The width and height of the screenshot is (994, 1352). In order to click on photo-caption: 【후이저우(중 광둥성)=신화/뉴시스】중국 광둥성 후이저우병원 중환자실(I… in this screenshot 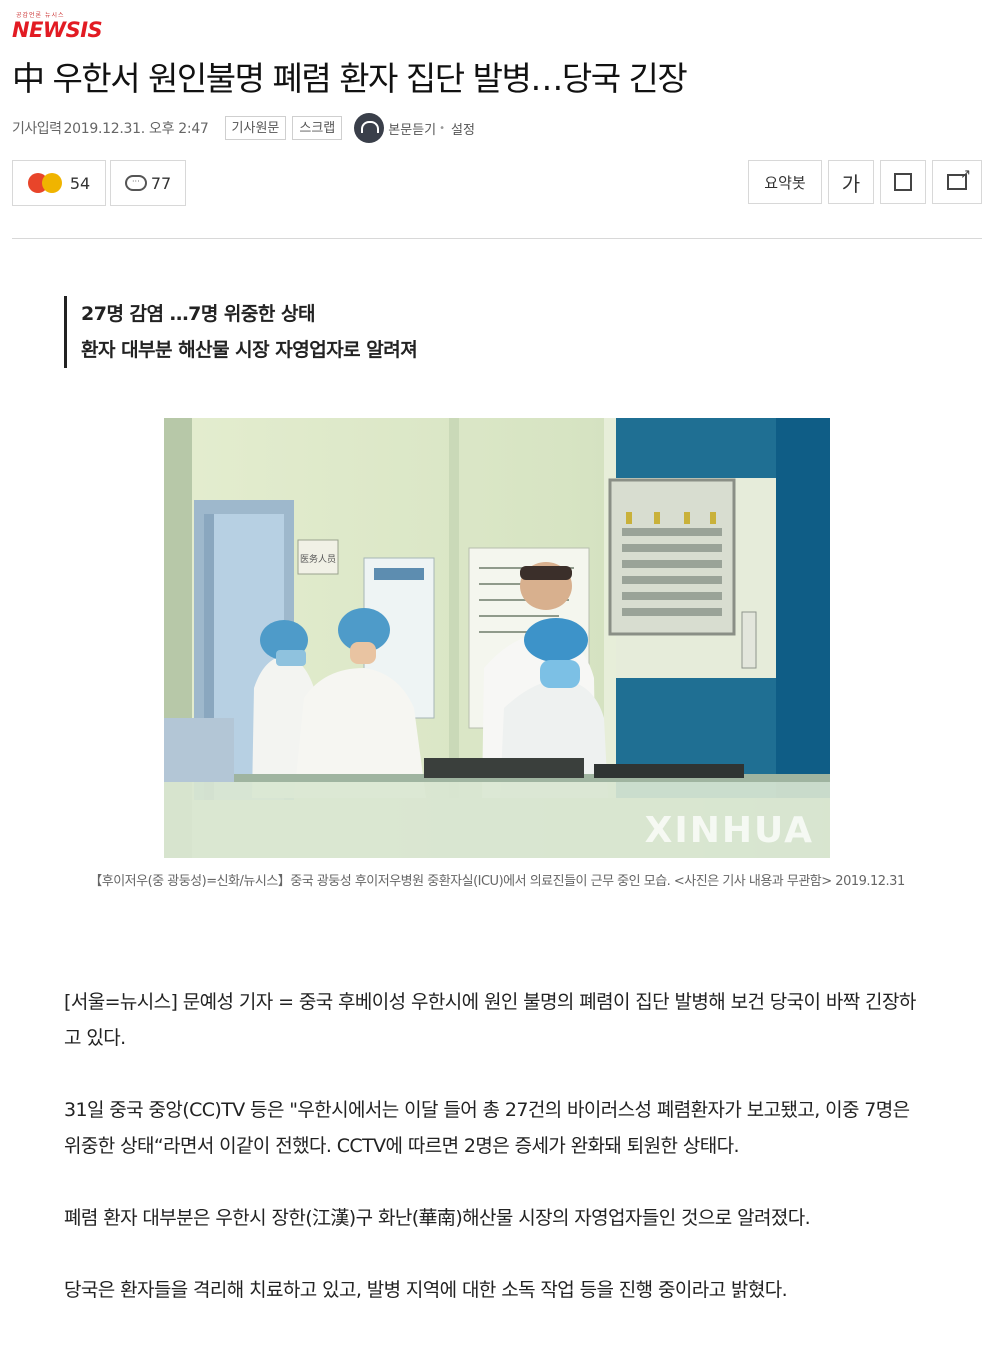, I will do `click(497, 881)`.